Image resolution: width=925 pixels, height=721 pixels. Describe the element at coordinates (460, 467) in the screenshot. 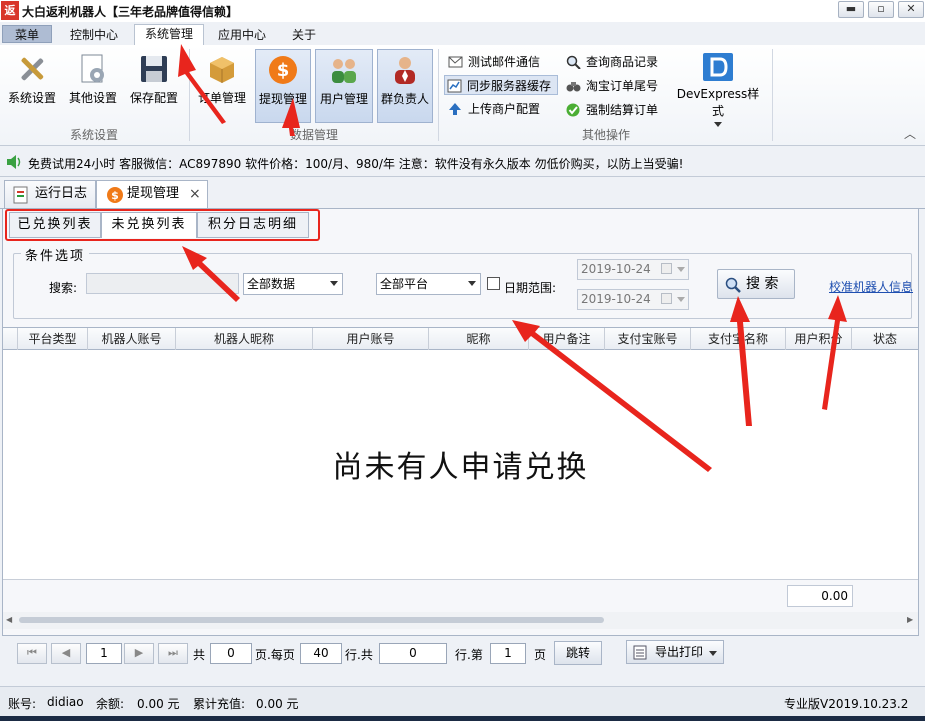

I see `empty-message: 尚未有人申请兑换` at that location.